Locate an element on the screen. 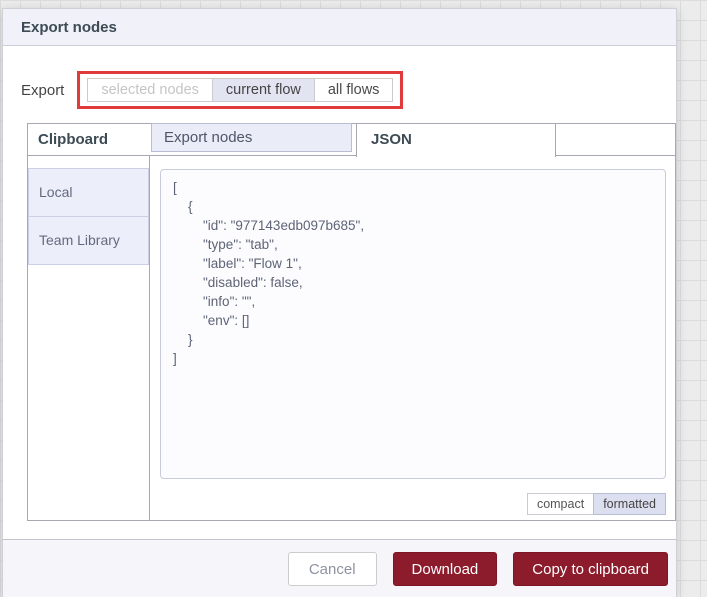 Image resolution: width=707 pixels, height=597 pixels. dialog-footer: Cancel Download Copy to clipboard is located at coordinates (339, 568).